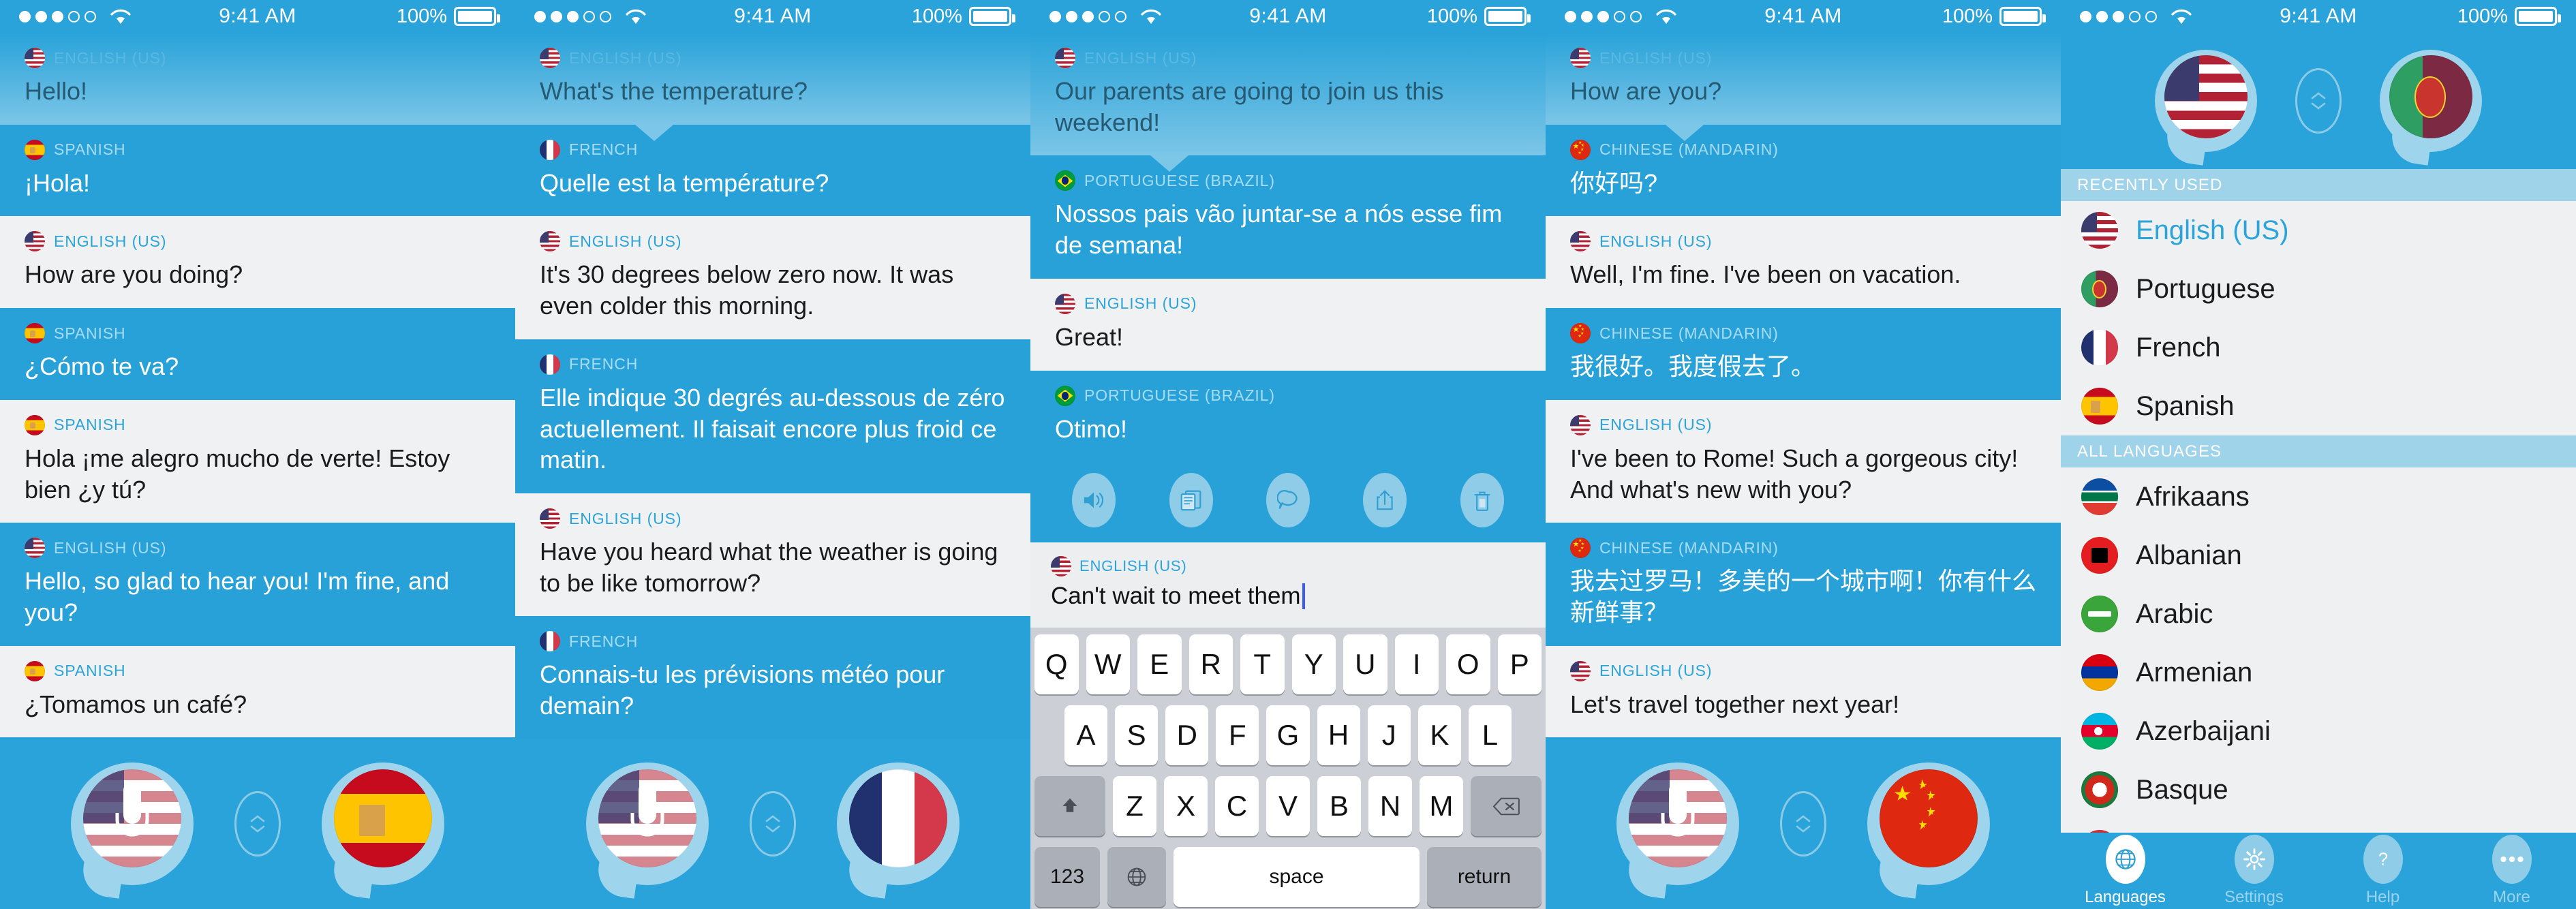  I want to click on shift-key, so click(1069, 806).